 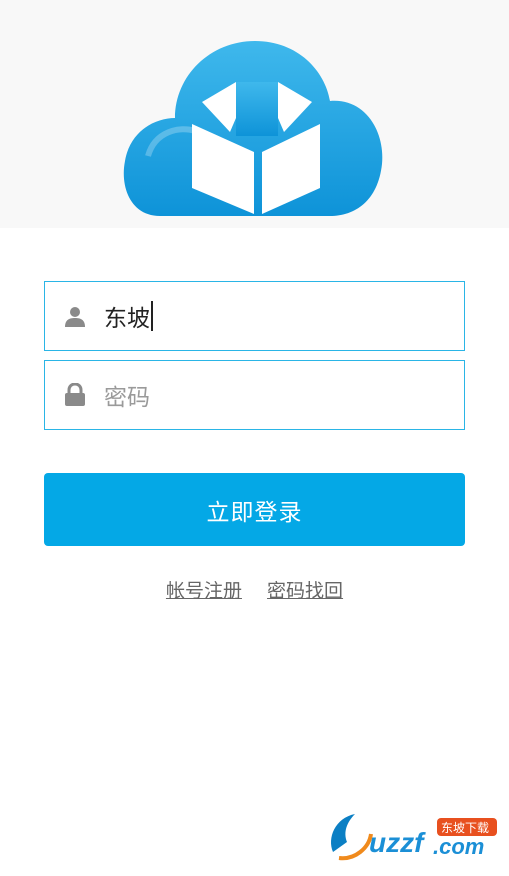 What do you see at coordinates (253, 128) in the screenshot?
I see `cloud-download-logo` at bounding box center [253, 128].